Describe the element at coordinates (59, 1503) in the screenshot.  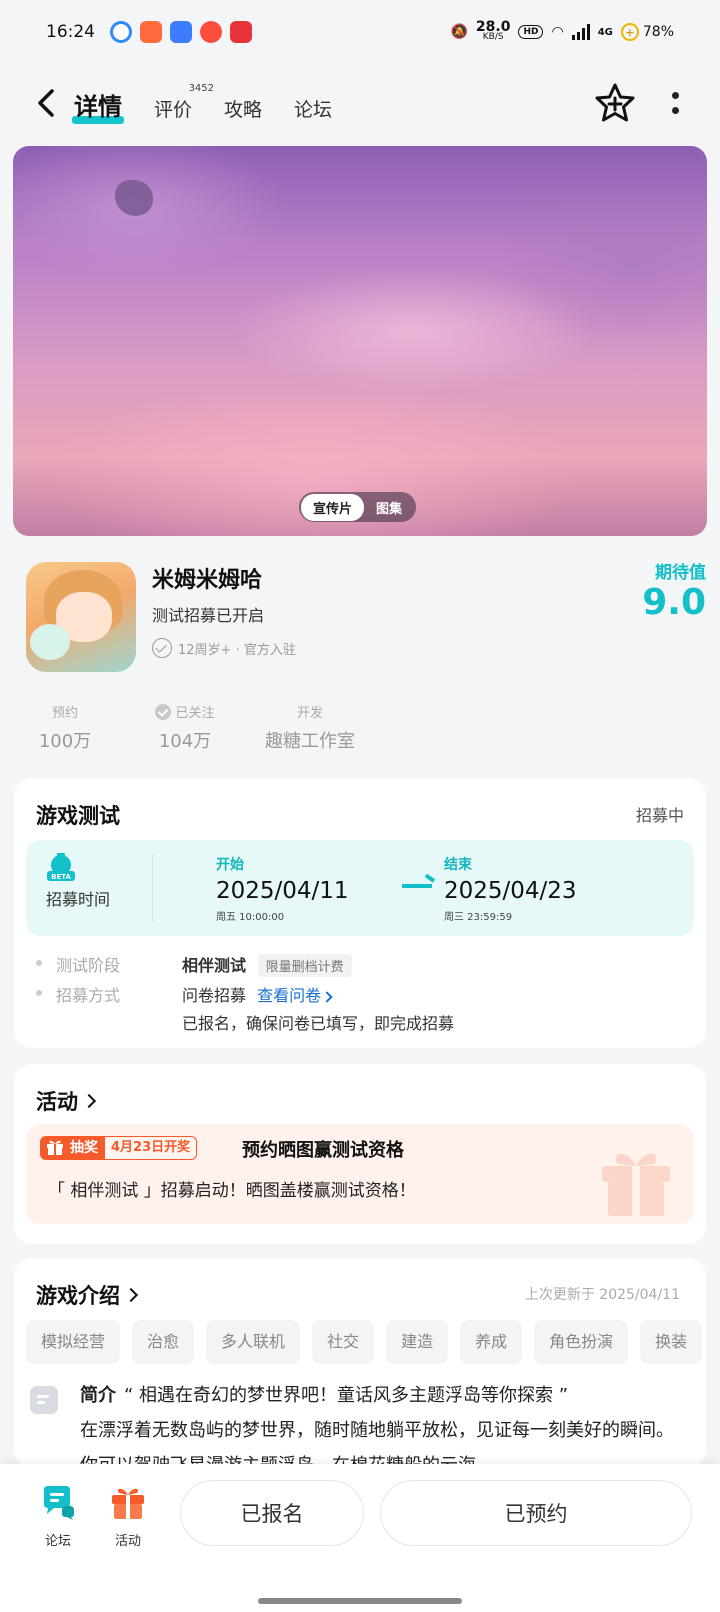
I see `forum-chat-icon` at that location.